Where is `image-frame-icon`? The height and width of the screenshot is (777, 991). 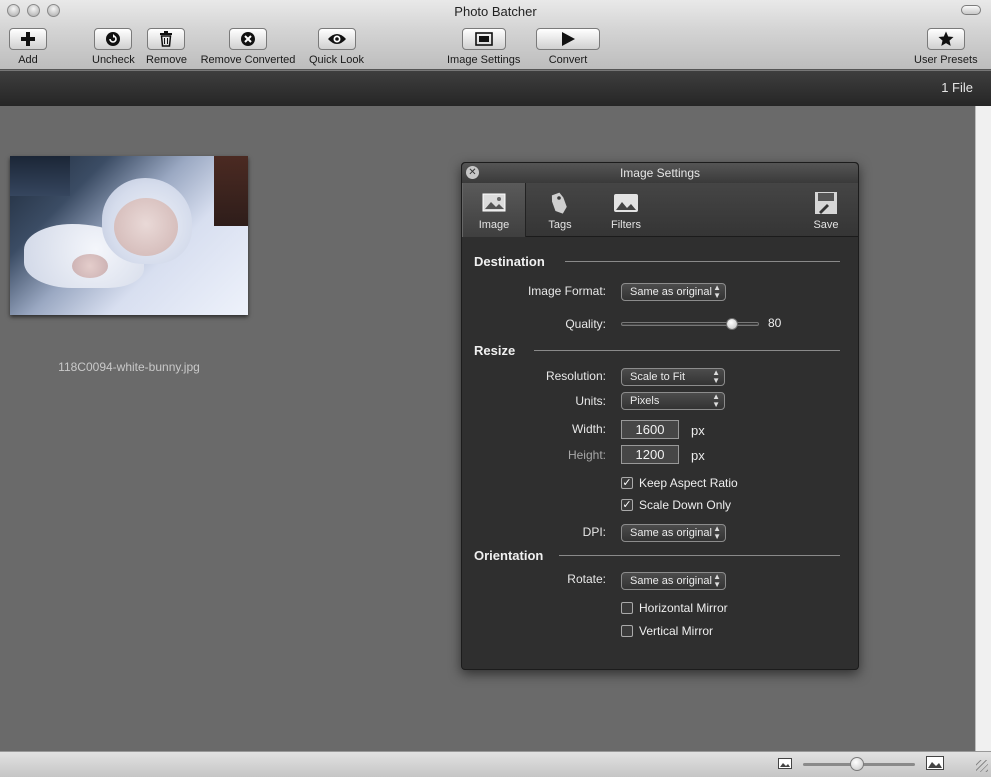 image-frame-icon is located at coordinates (483, 39).